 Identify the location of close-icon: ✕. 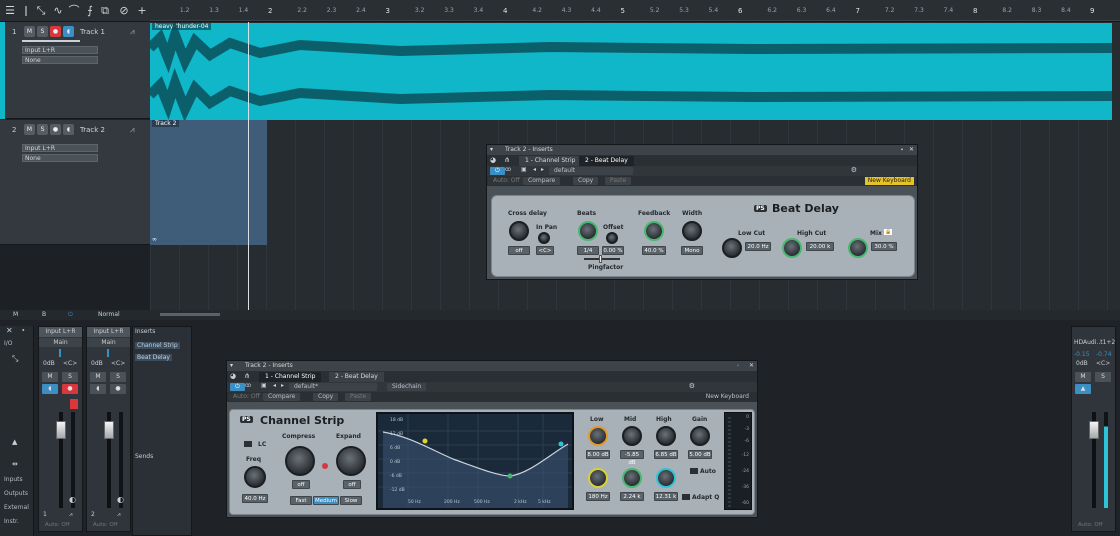
(911, 150).